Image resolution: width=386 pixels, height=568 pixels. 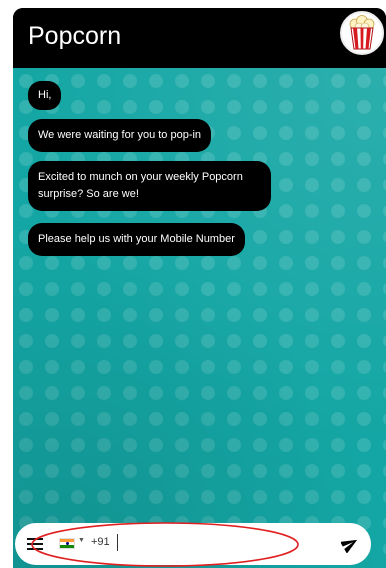 What do you see at coordinates (199, 38) in the screenshot?
I see `chat-header: Popcorn` at bounding box center [199, 38].